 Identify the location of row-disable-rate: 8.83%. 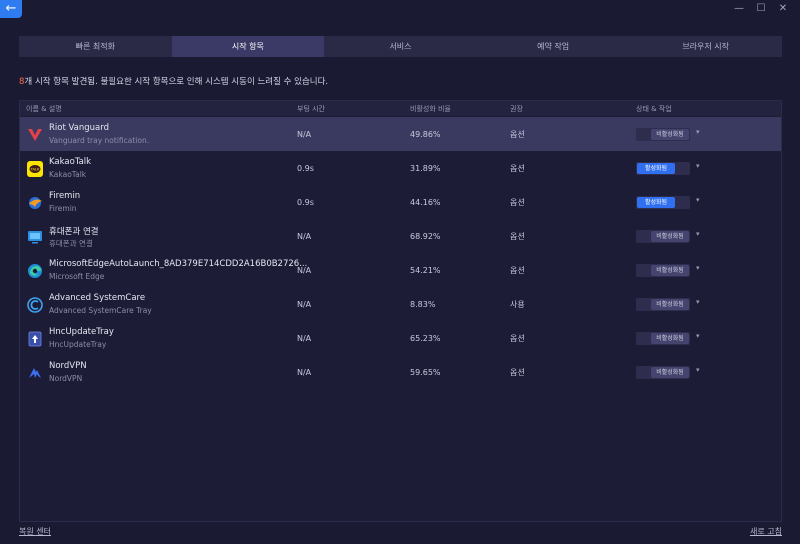
(423, 304).